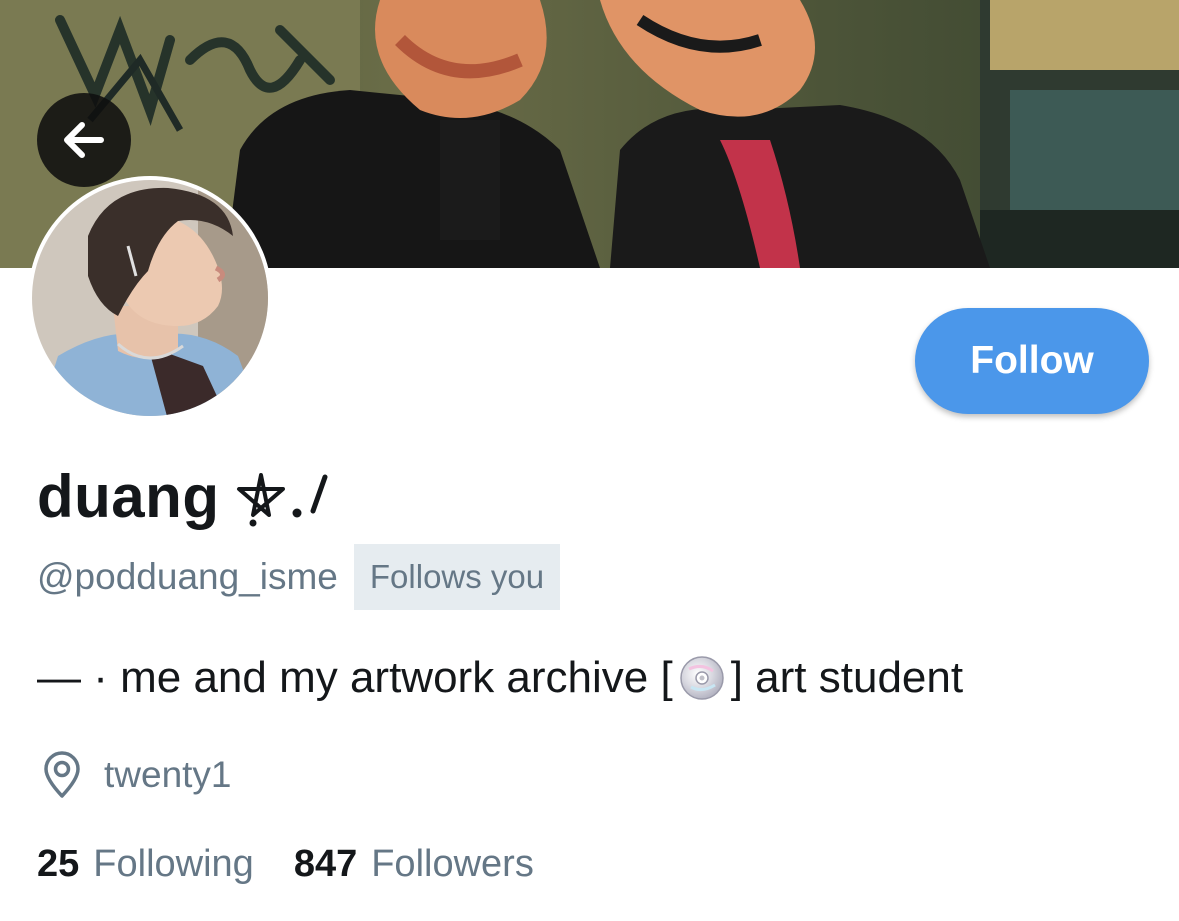  What do you see at coordinates (355, 677) in the screenshot?
I see `bio-prefix: — · me and my artwork archive [` at bounding box center [355, 677].